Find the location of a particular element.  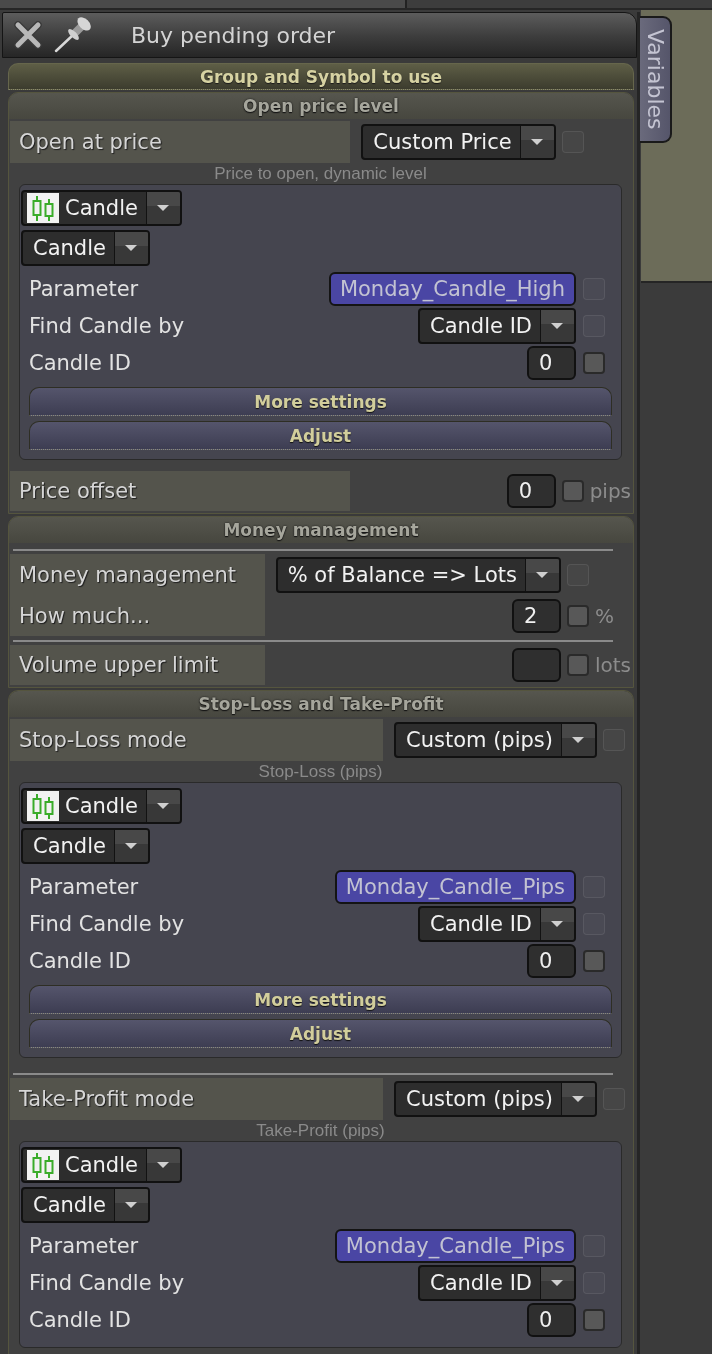

window-title: Buy pending order is located at coordinates (233, 35).